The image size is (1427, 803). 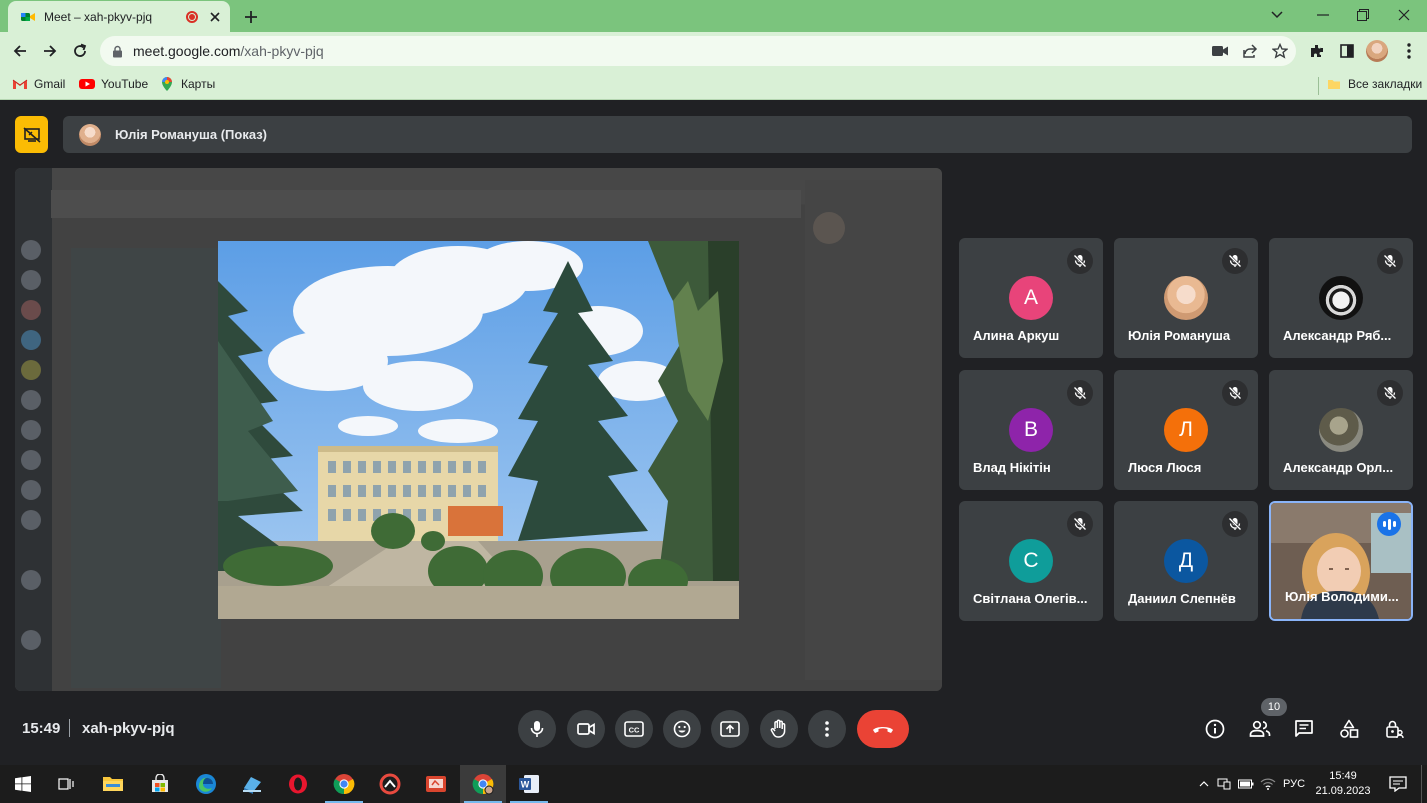 I want to click on folder-icon, so click(x=113, y=784).